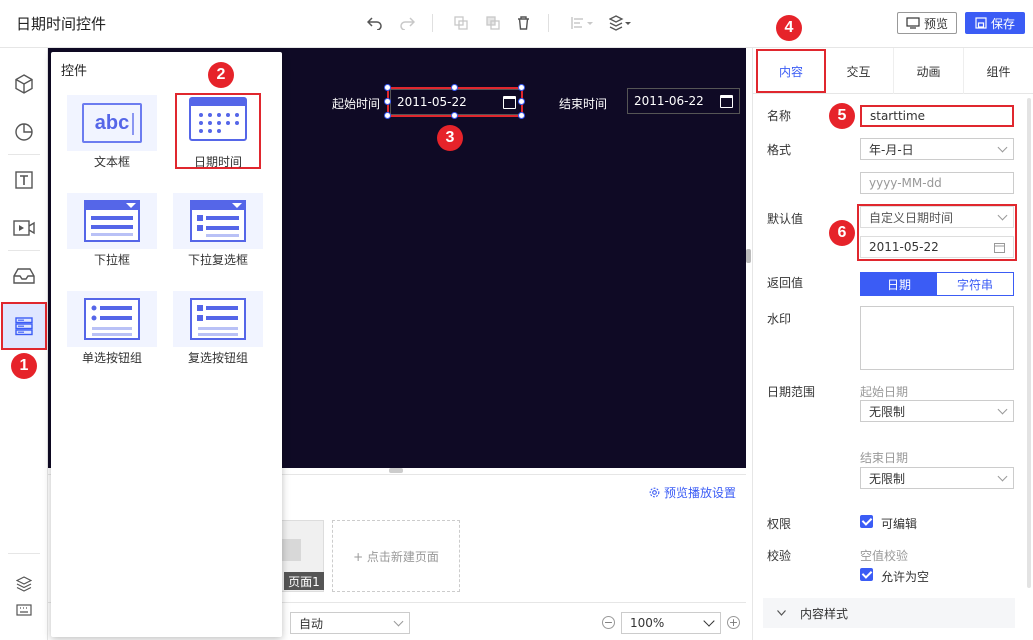 The height and width of the screenshot is (640, 1033). I want to click on preview-button: 预览, so click(927, 23).